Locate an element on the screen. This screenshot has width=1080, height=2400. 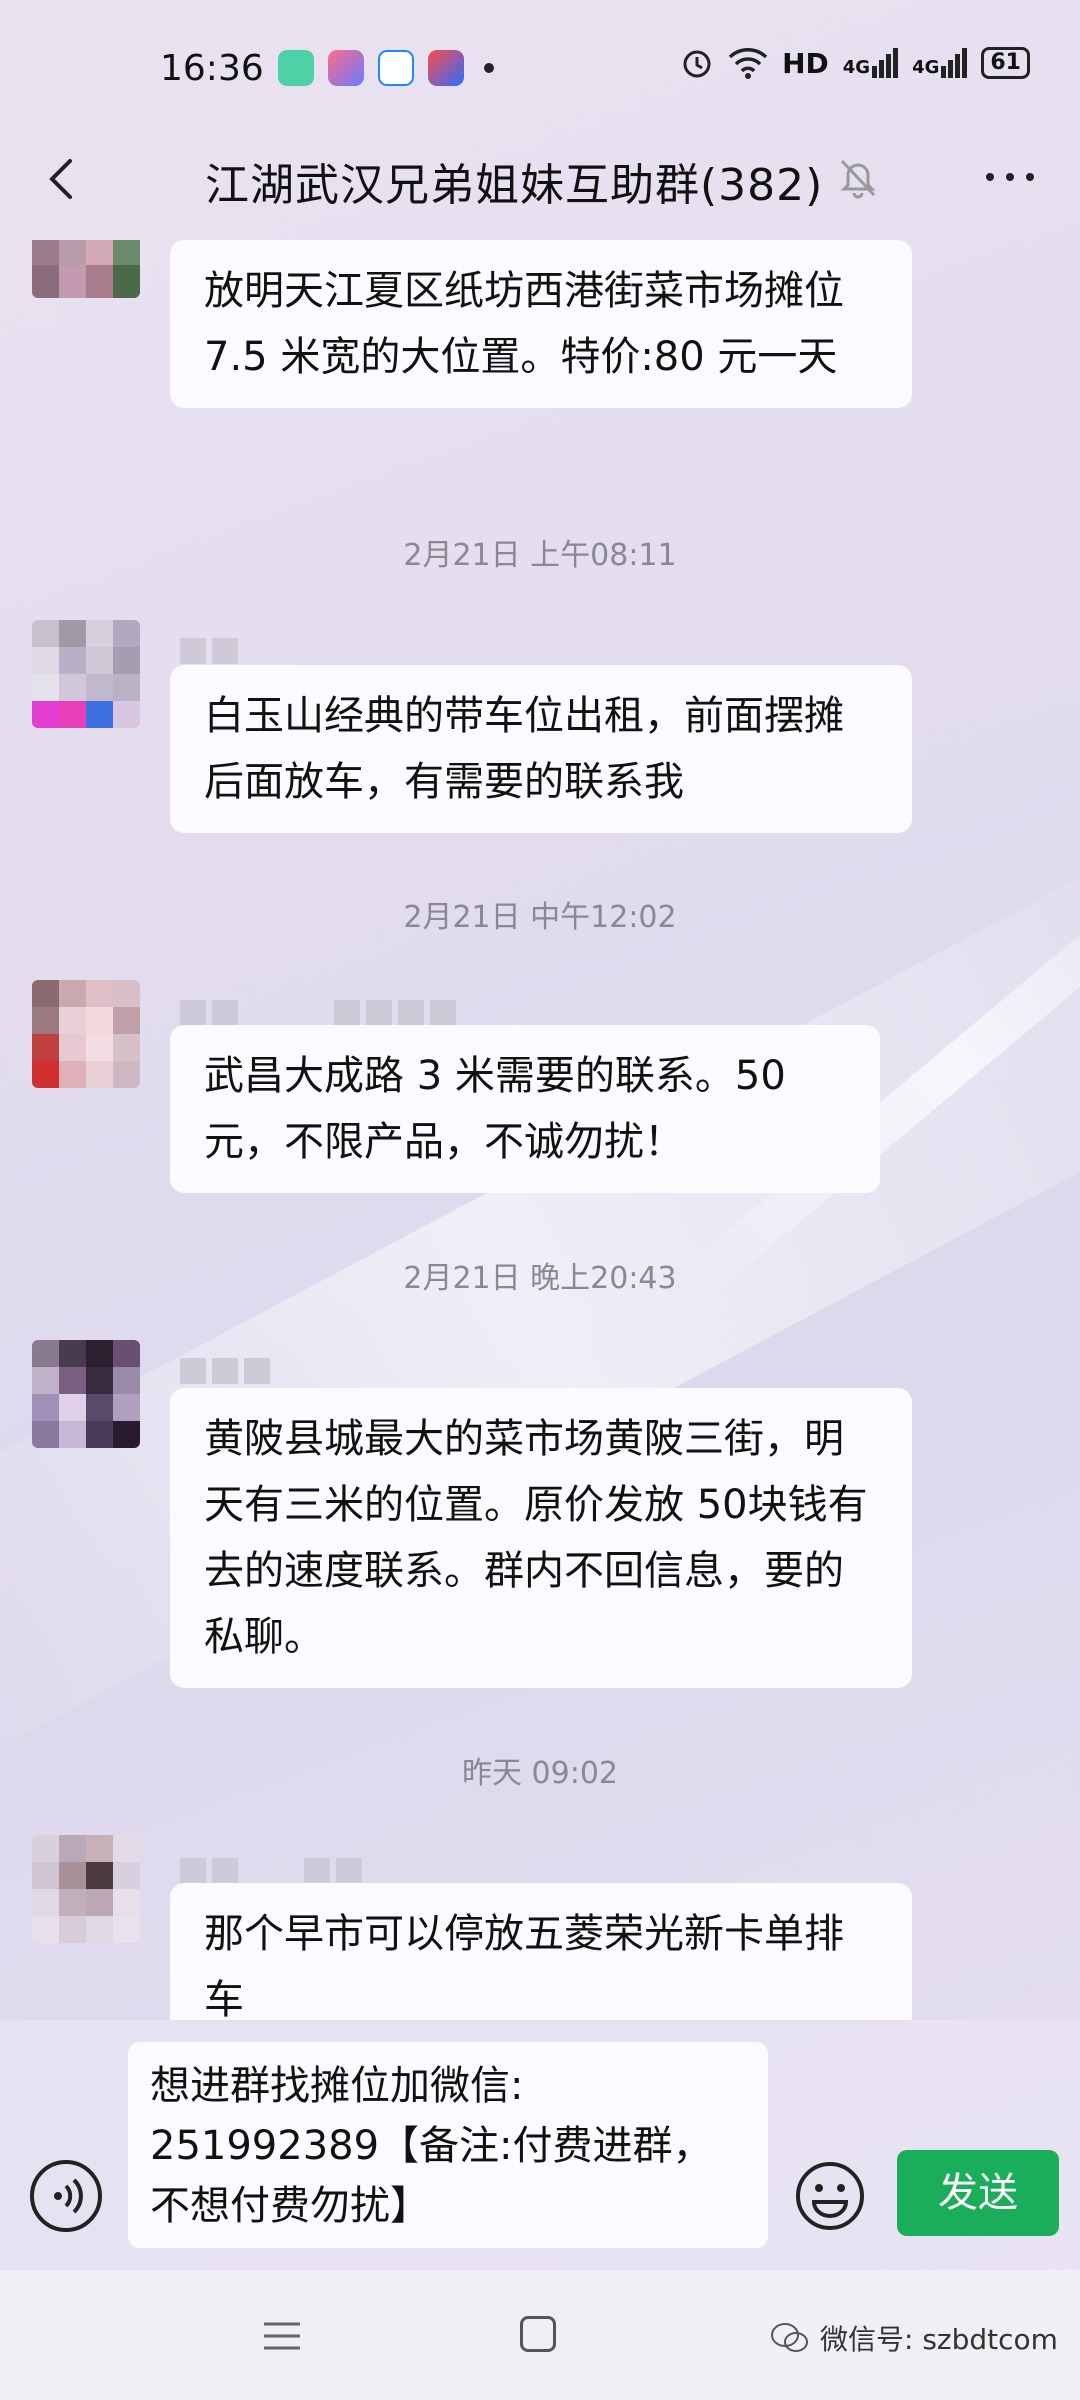
battery-icon: 61 is located at coordinates (1005, 63).